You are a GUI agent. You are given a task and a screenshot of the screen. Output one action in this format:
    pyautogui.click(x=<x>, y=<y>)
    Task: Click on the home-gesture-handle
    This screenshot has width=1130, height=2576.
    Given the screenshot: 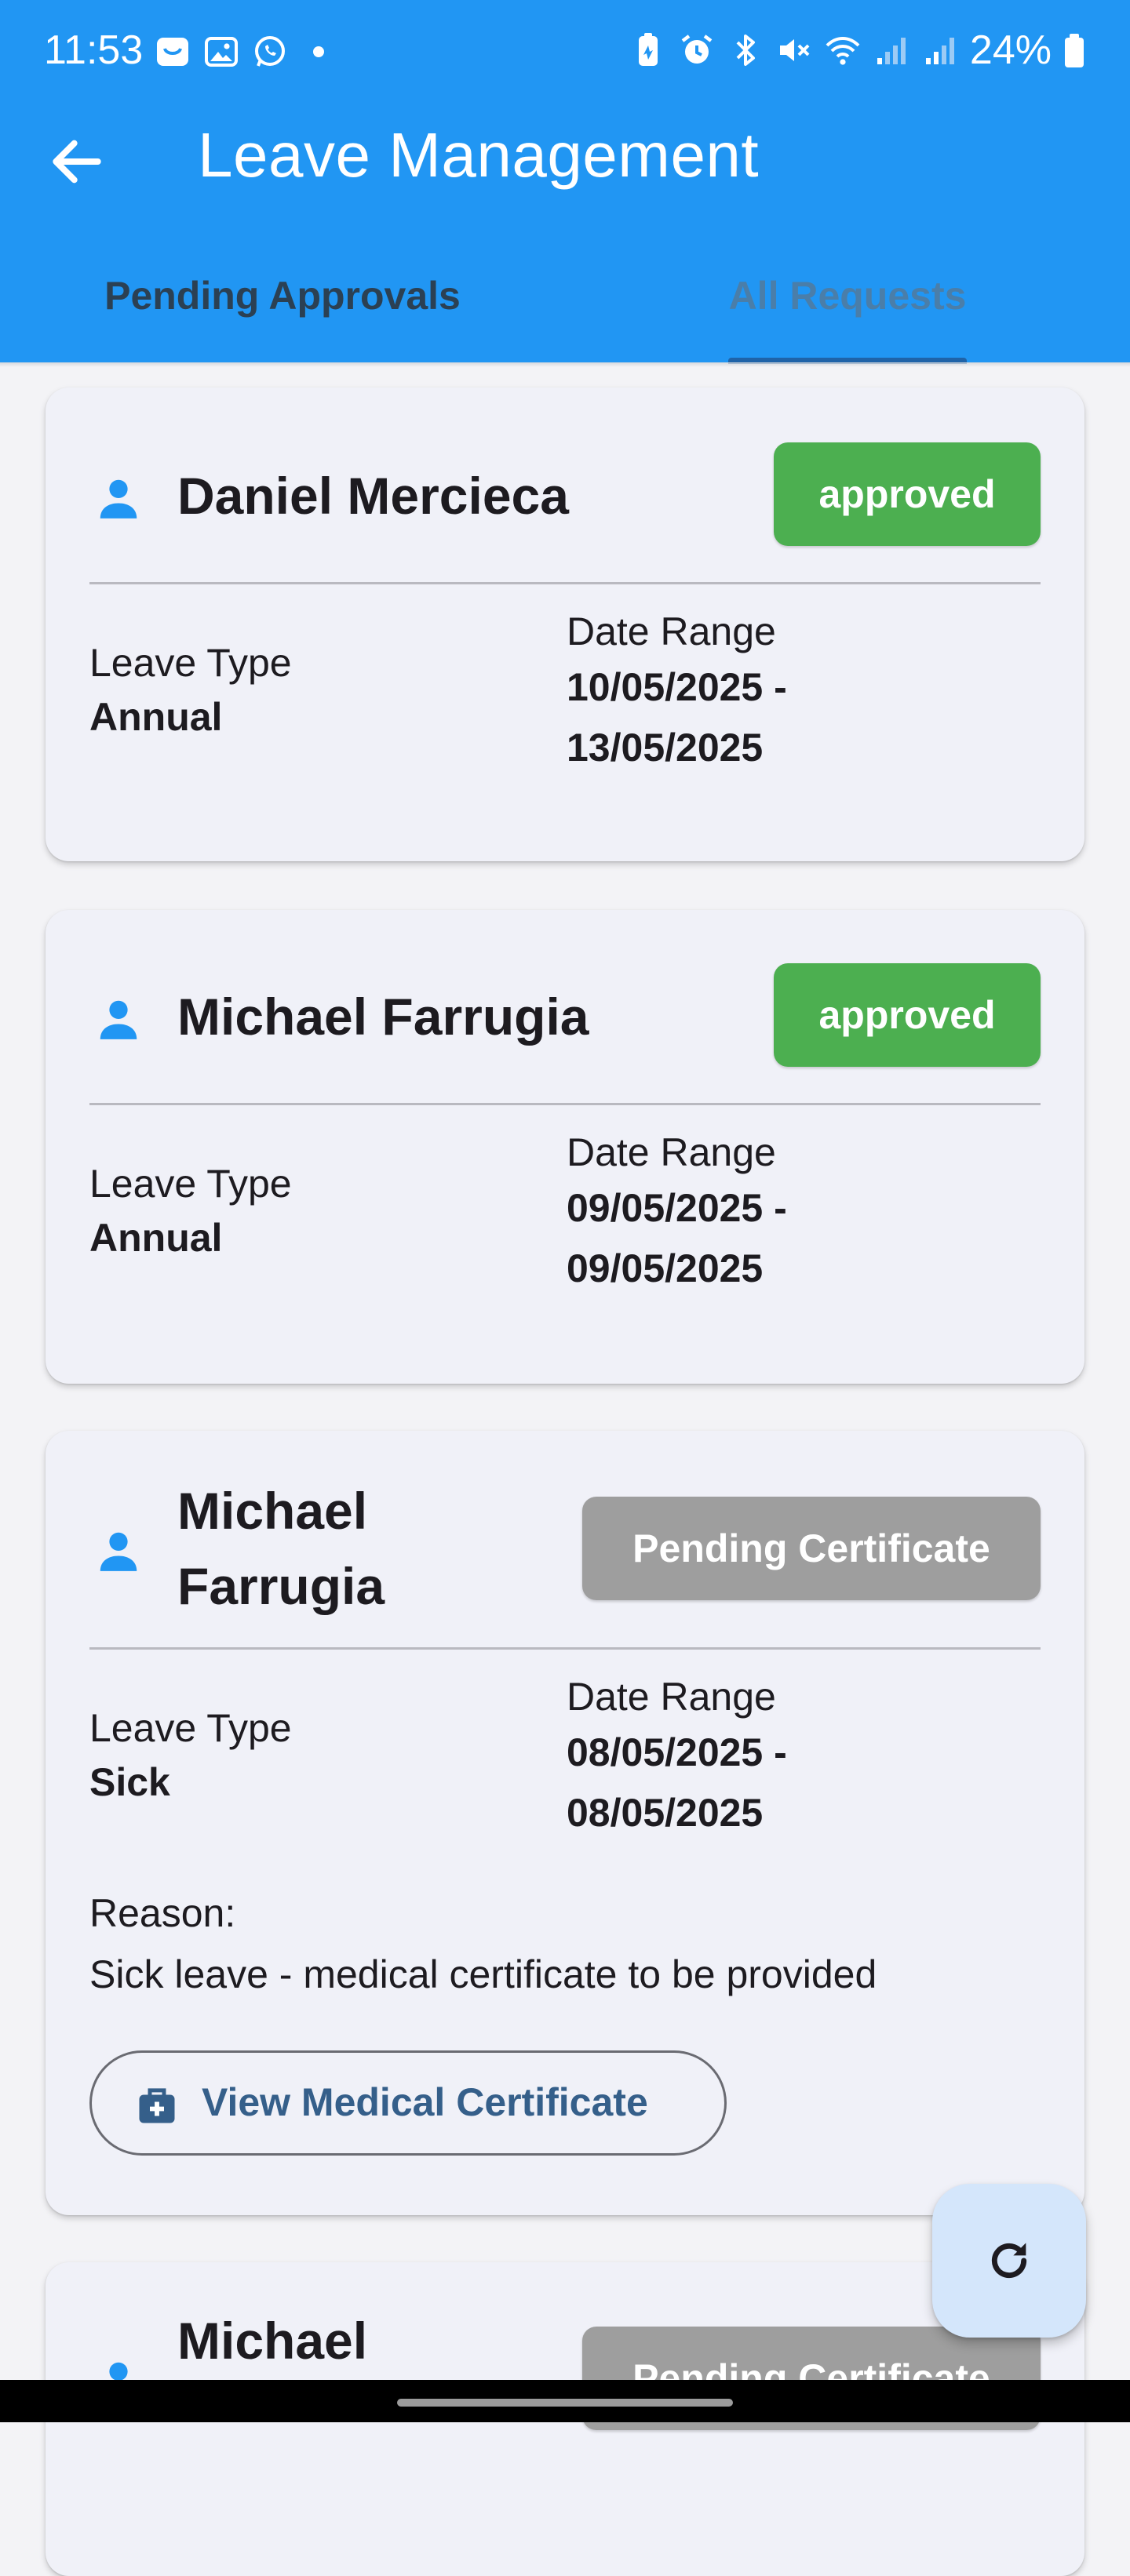 What is the action you would take?
    pyautogui.click(x=565, y=2403)
    